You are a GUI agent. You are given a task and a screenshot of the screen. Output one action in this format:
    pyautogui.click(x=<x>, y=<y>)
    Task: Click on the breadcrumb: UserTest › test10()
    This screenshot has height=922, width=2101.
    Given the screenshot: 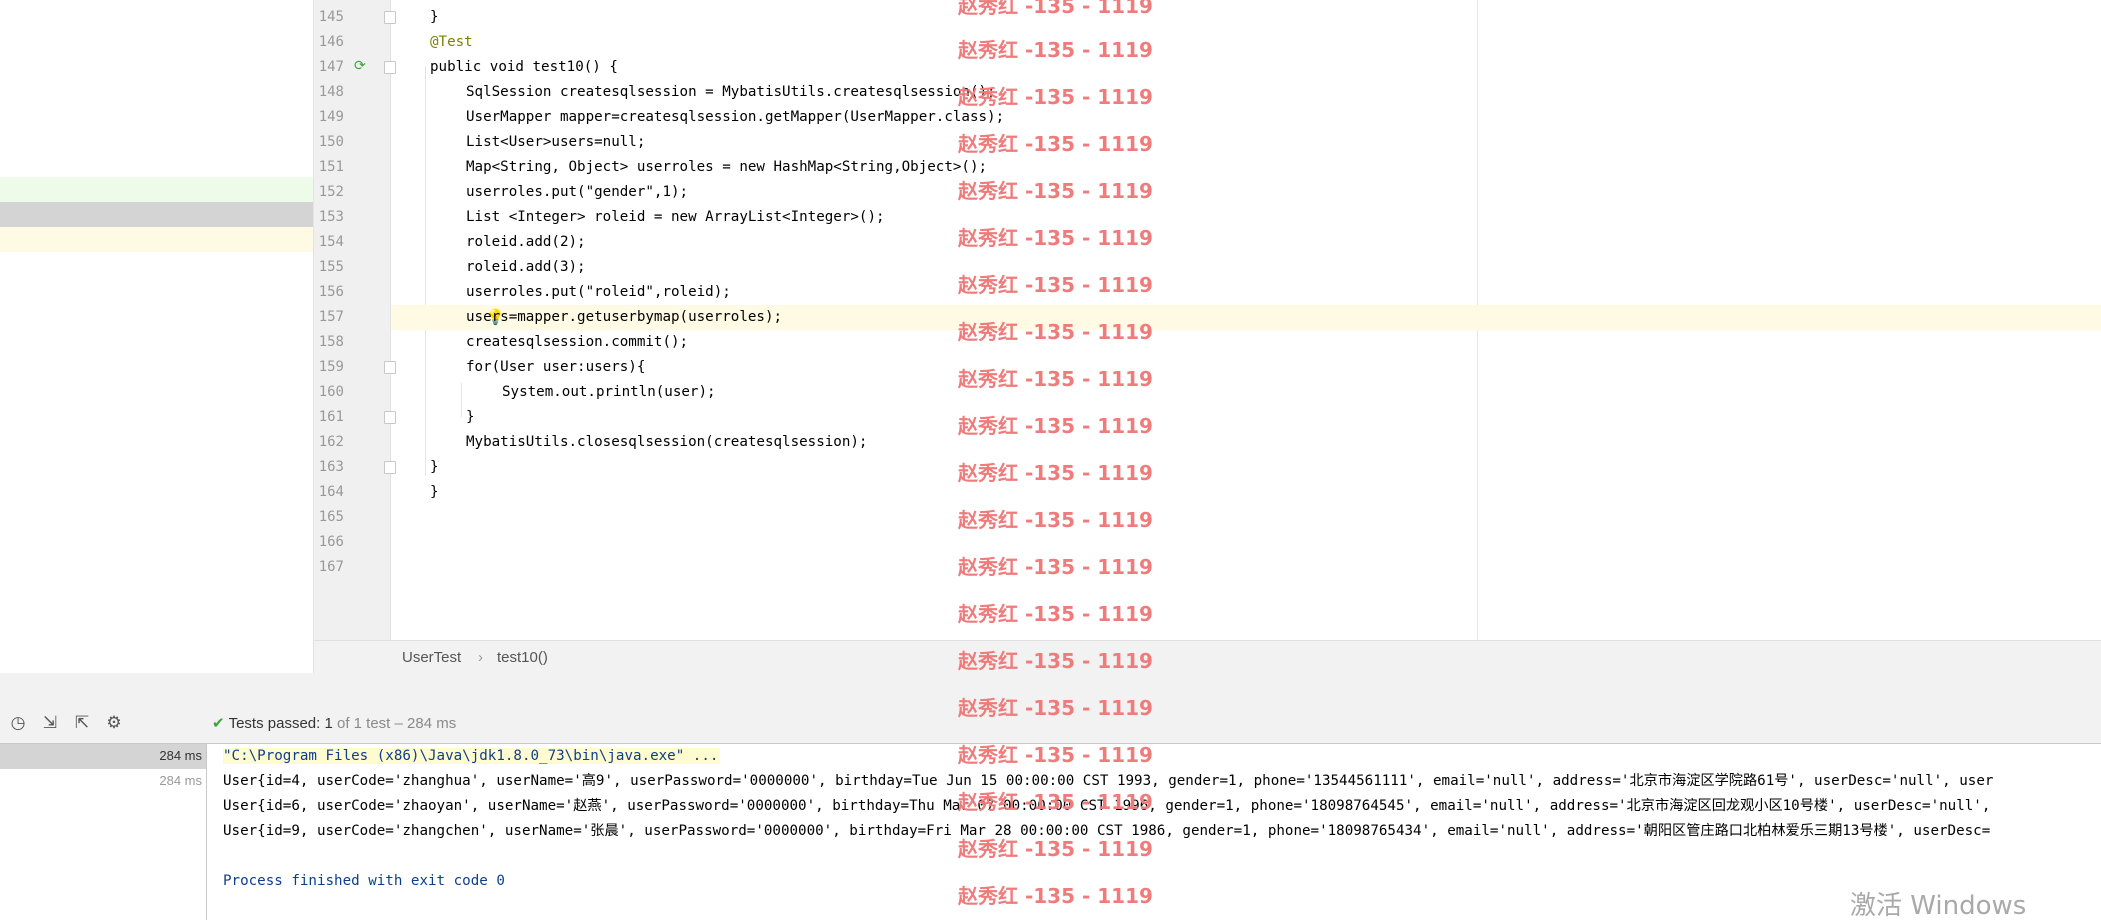 What is the action you would take?
    pyautogui.click(x=1207, y=657)
    